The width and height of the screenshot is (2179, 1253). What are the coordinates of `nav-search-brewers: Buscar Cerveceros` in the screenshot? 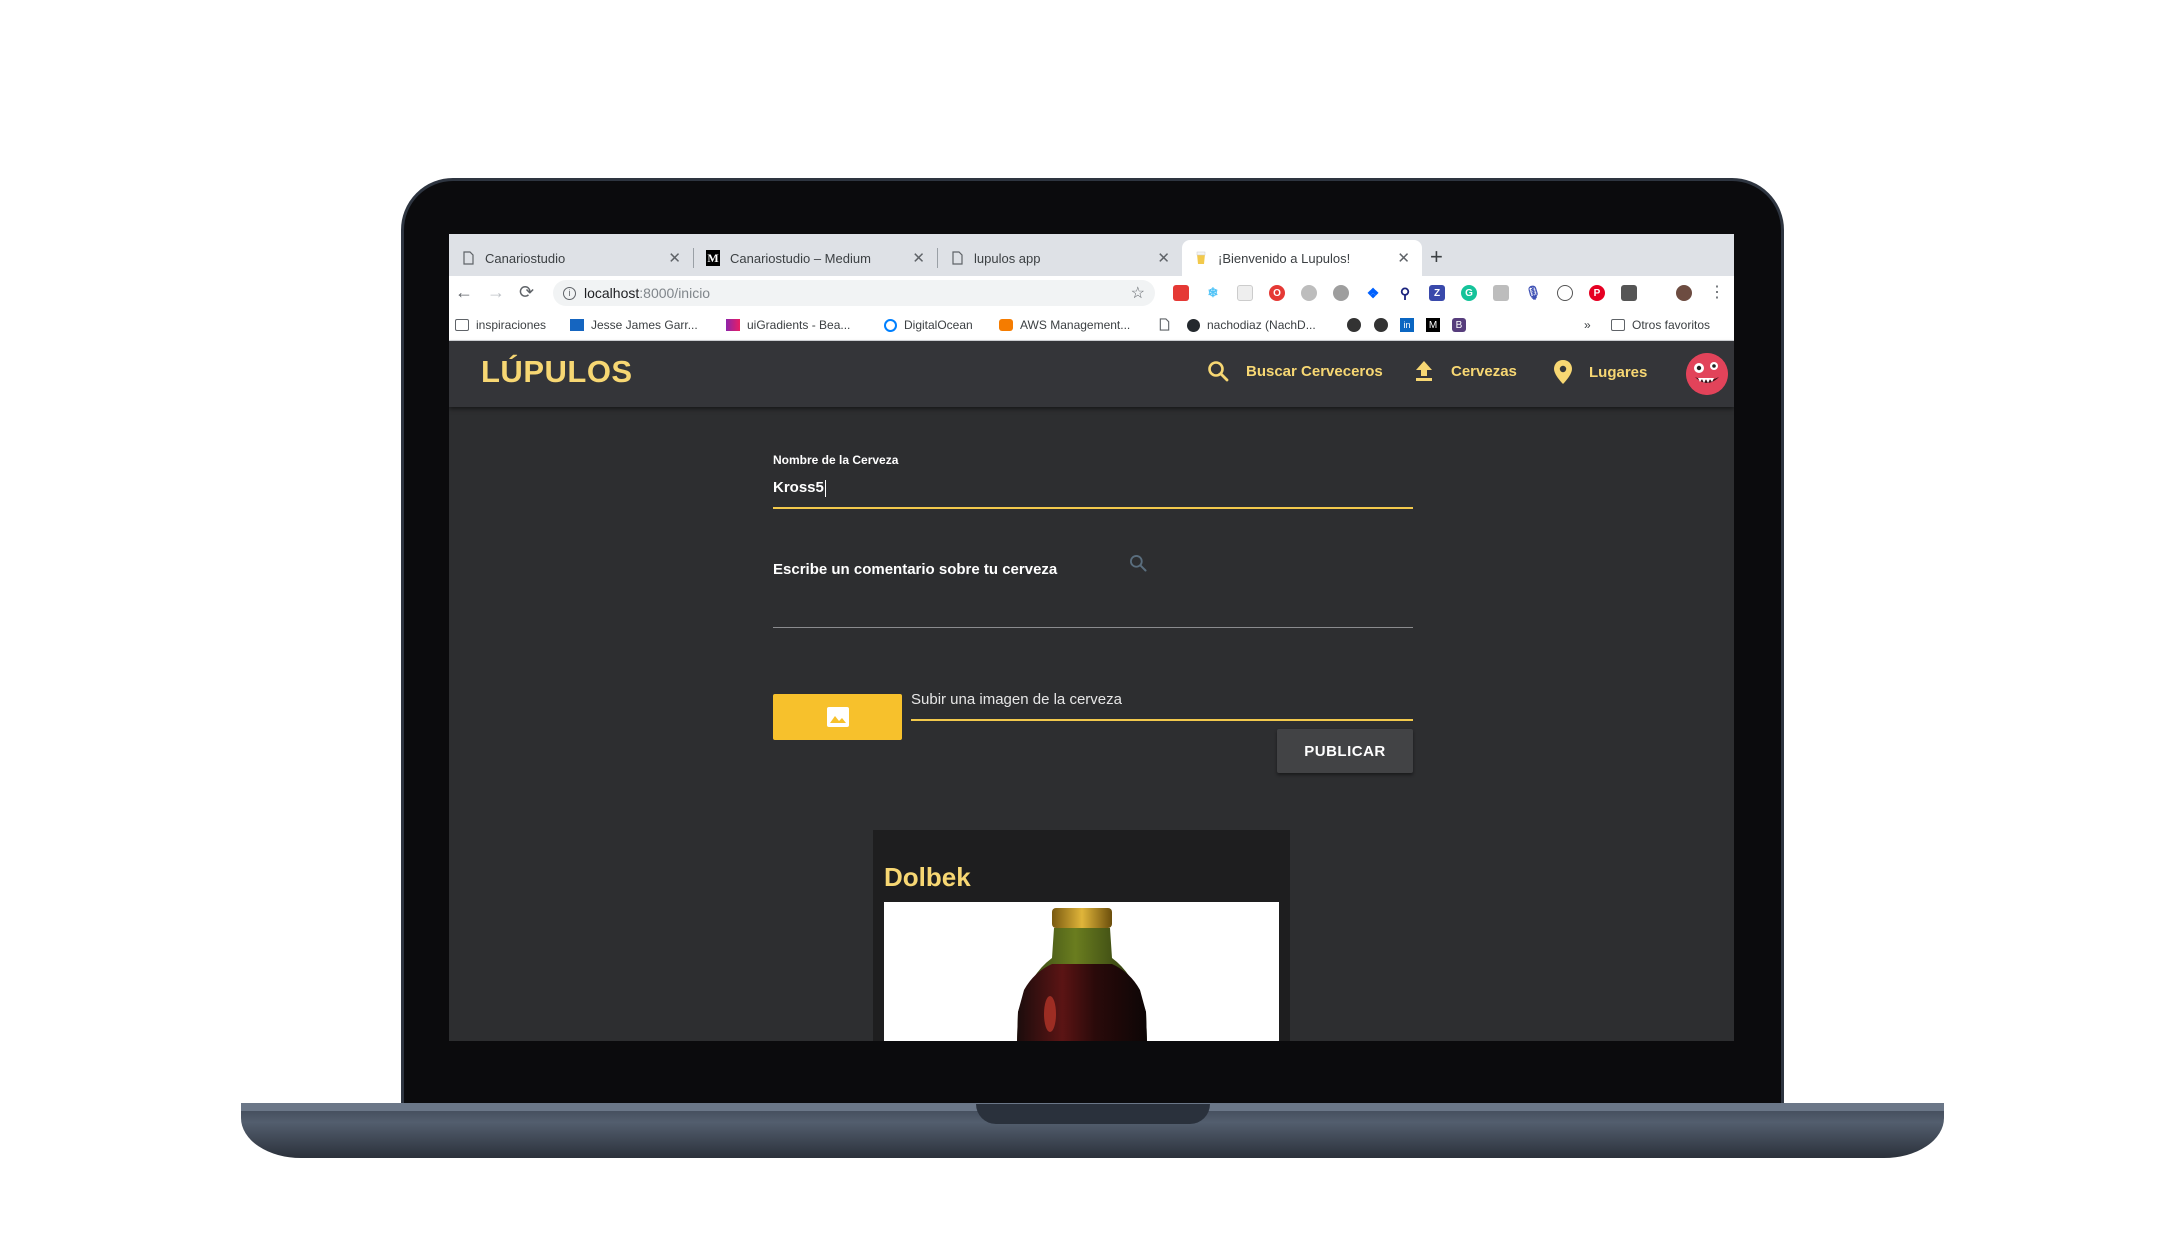 It's located at (1294, 371).